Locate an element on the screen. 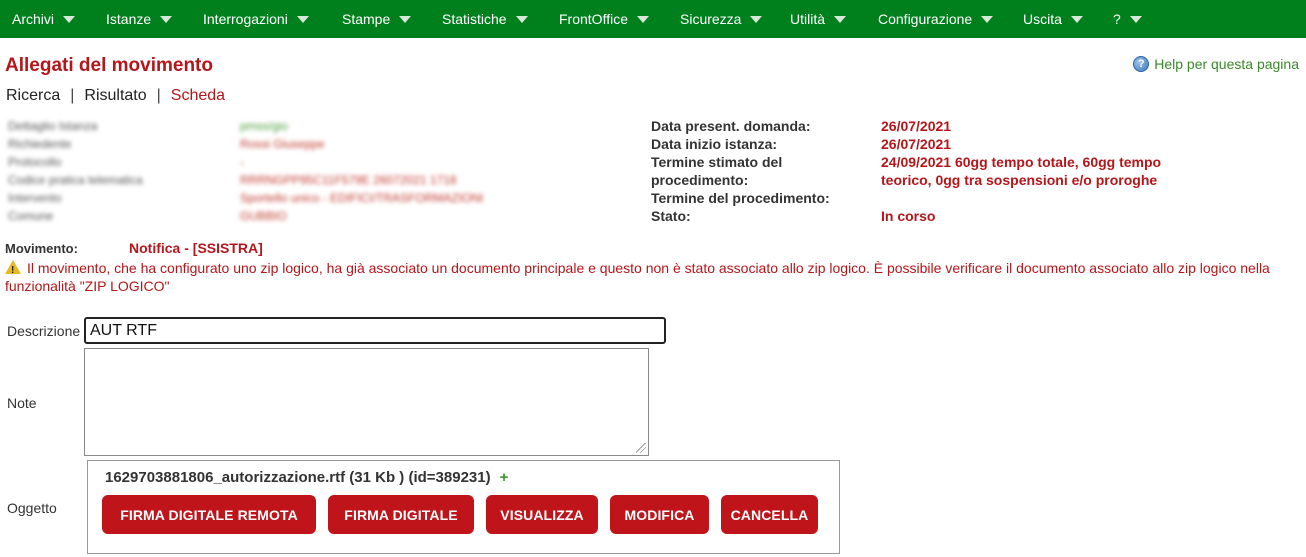 The height and width of the screenshot is (557, 1306). descrizione-label: Descrizione is located at coordinates (44, 331).